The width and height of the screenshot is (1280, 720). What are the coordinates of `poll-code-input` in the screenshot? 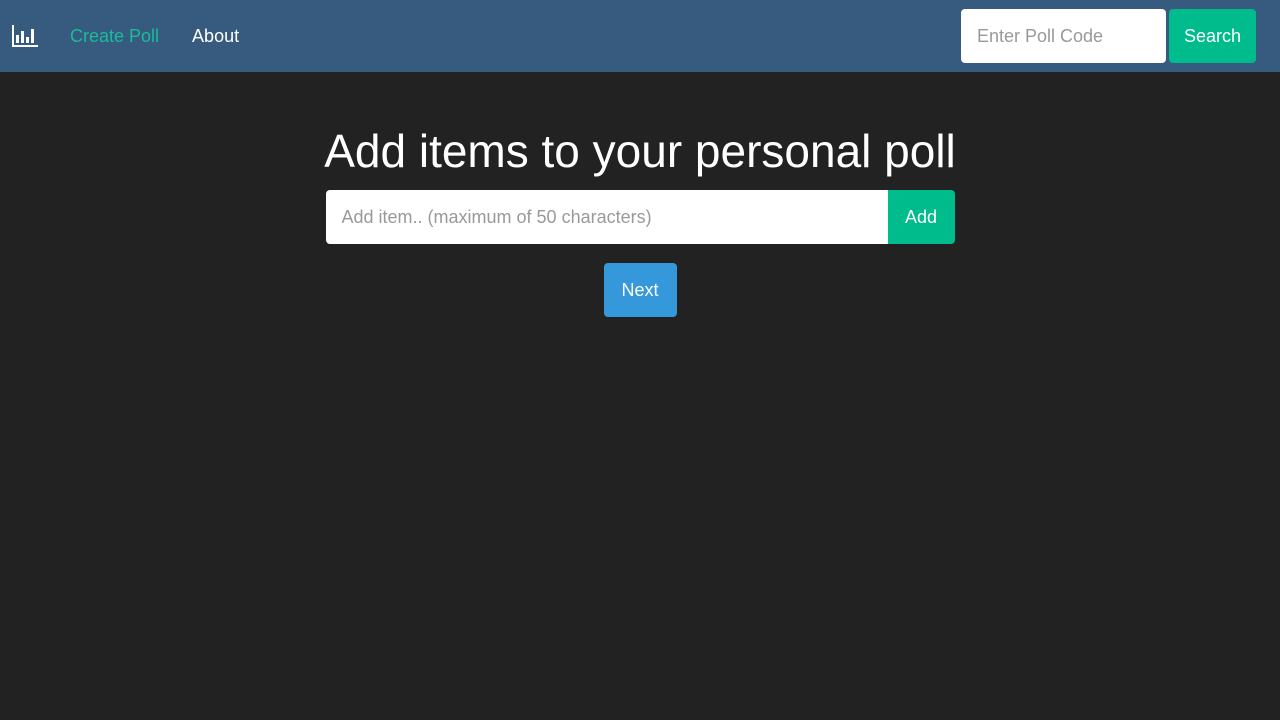 It's located at (1063, 36).